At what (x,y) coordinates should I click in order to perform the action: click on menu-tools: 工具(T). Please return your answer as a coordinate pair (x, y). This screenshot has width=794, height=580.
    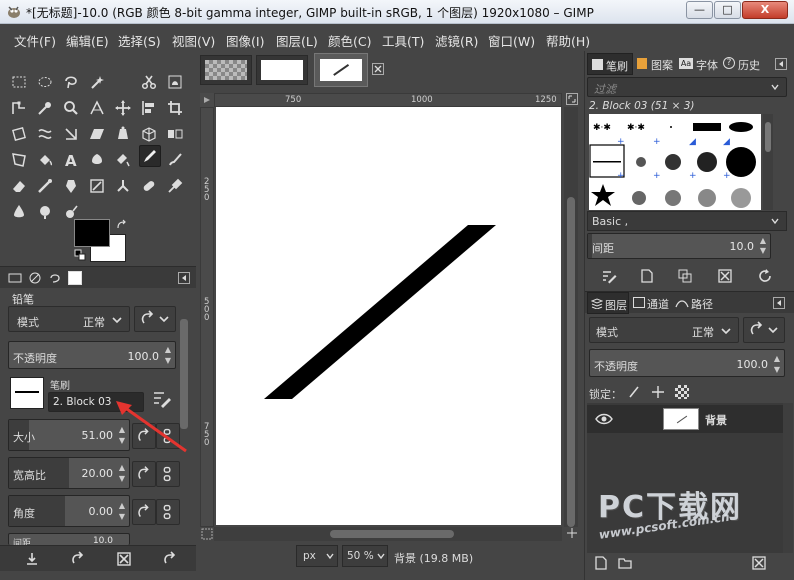
    Looking at the image, I should click on (403, 40).